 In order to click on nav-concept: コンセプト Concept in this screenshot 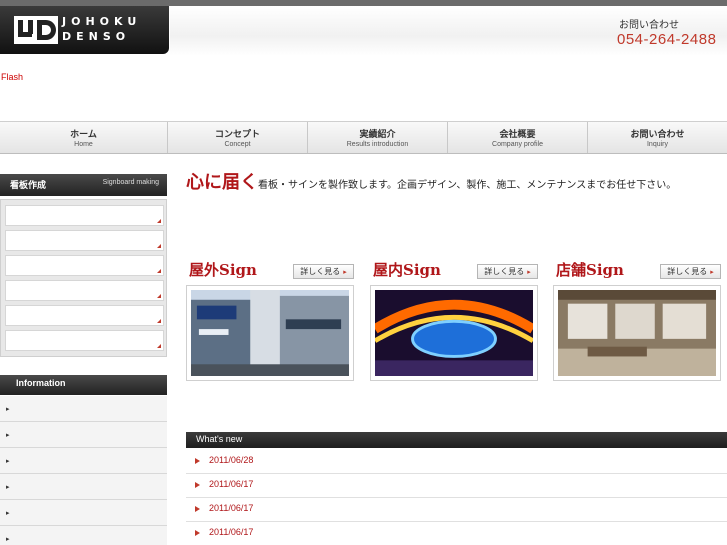, I will do `click(238, 137)`.